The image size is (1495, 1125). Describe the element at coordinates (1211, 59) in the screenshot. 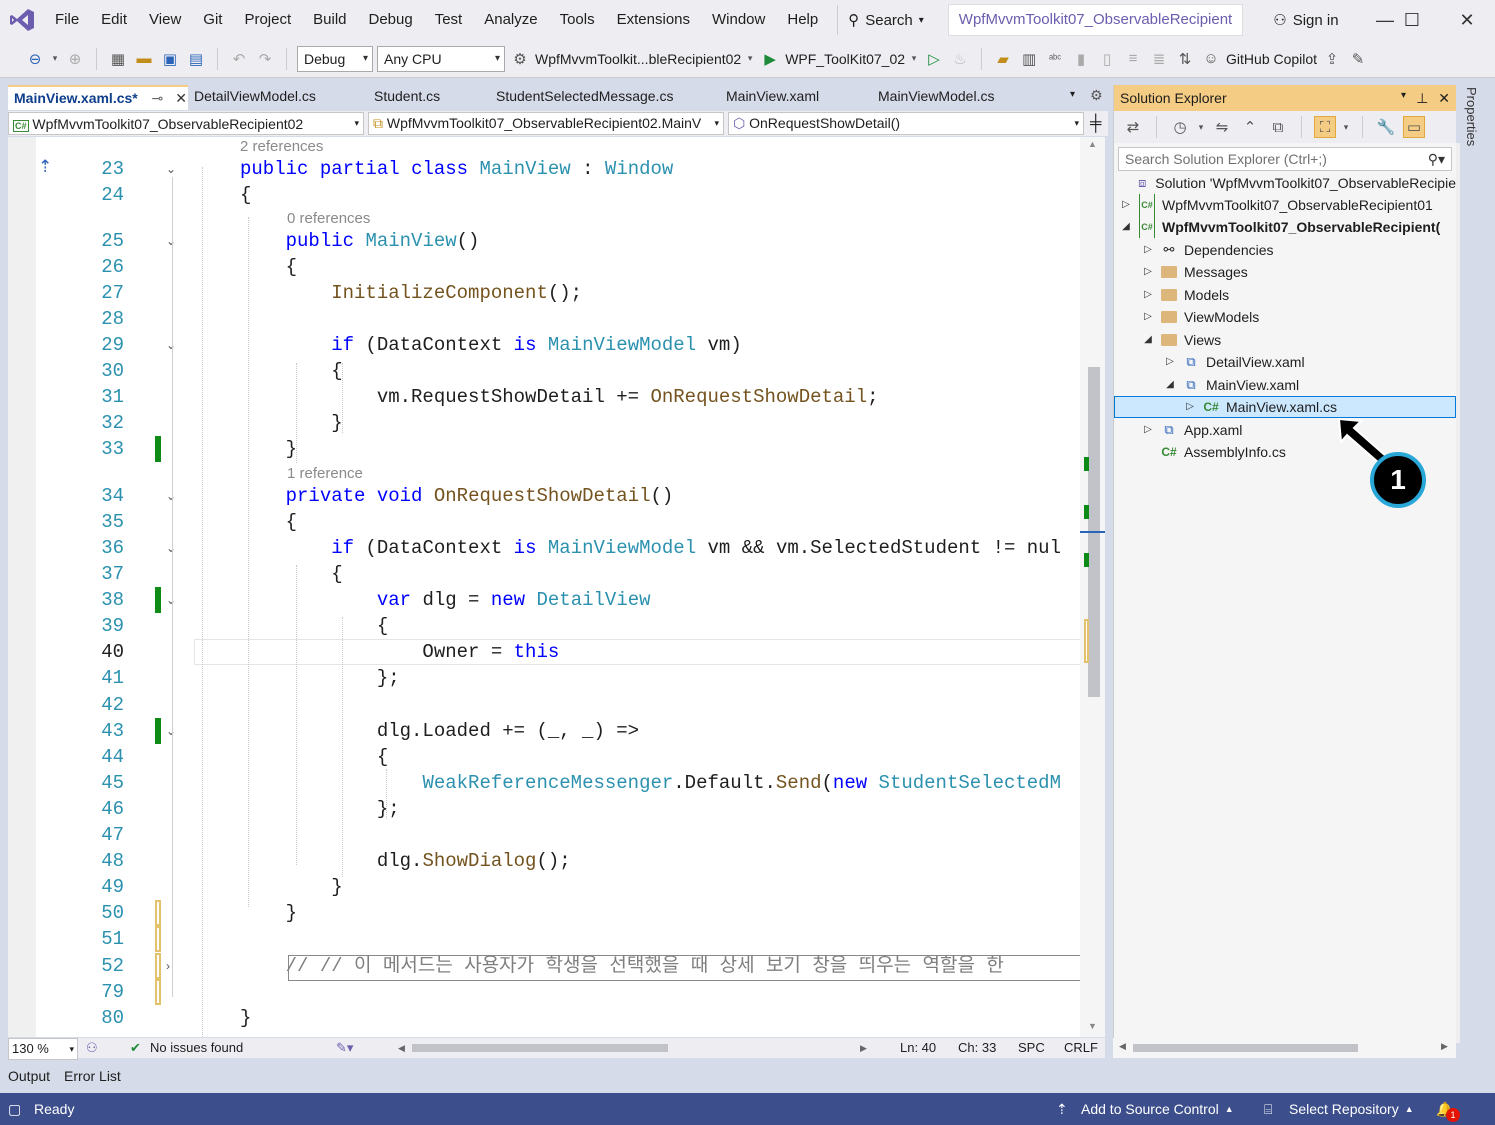

I see `copilot-icon: ☺` at that location.